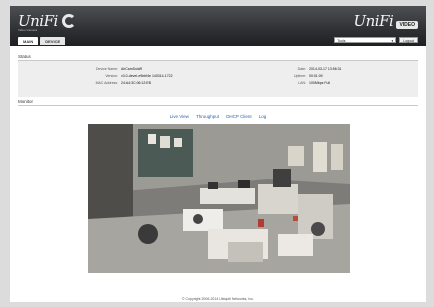 The image size is (434, 307). Describe the element at coordinates (107, 69) in the screenshot. I see `status-label: Device Name:` at that location.